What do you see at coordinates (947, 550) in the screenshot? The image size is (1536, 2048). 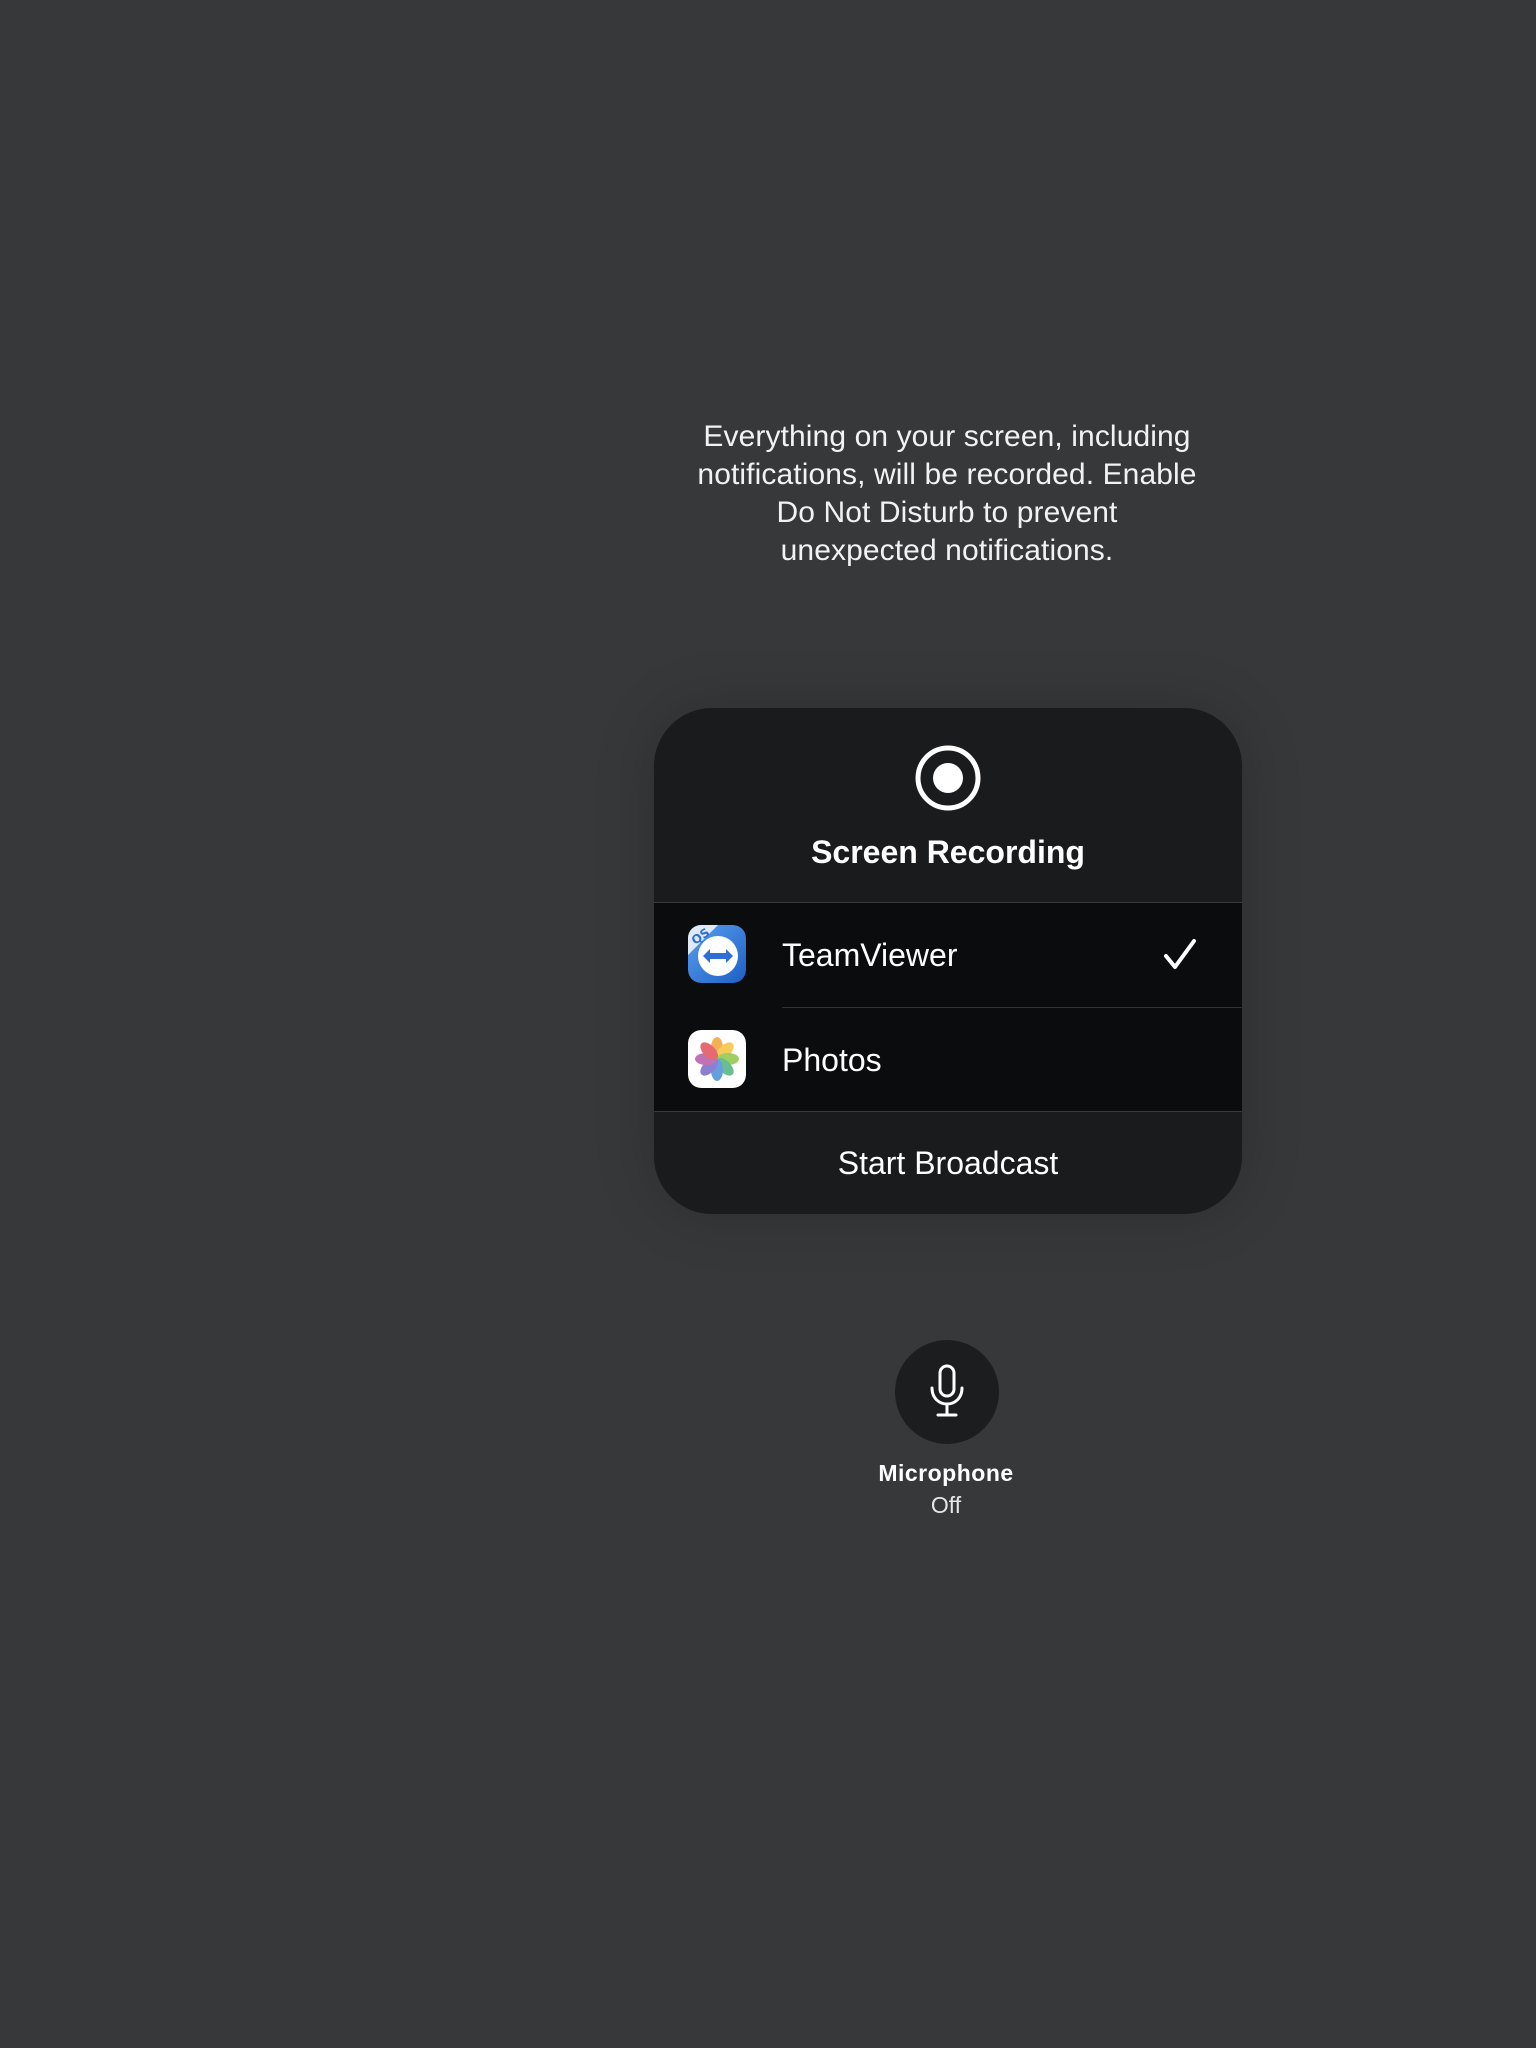 I see `notice-line: unexpected notifications.` at bounding box center [947, 550].